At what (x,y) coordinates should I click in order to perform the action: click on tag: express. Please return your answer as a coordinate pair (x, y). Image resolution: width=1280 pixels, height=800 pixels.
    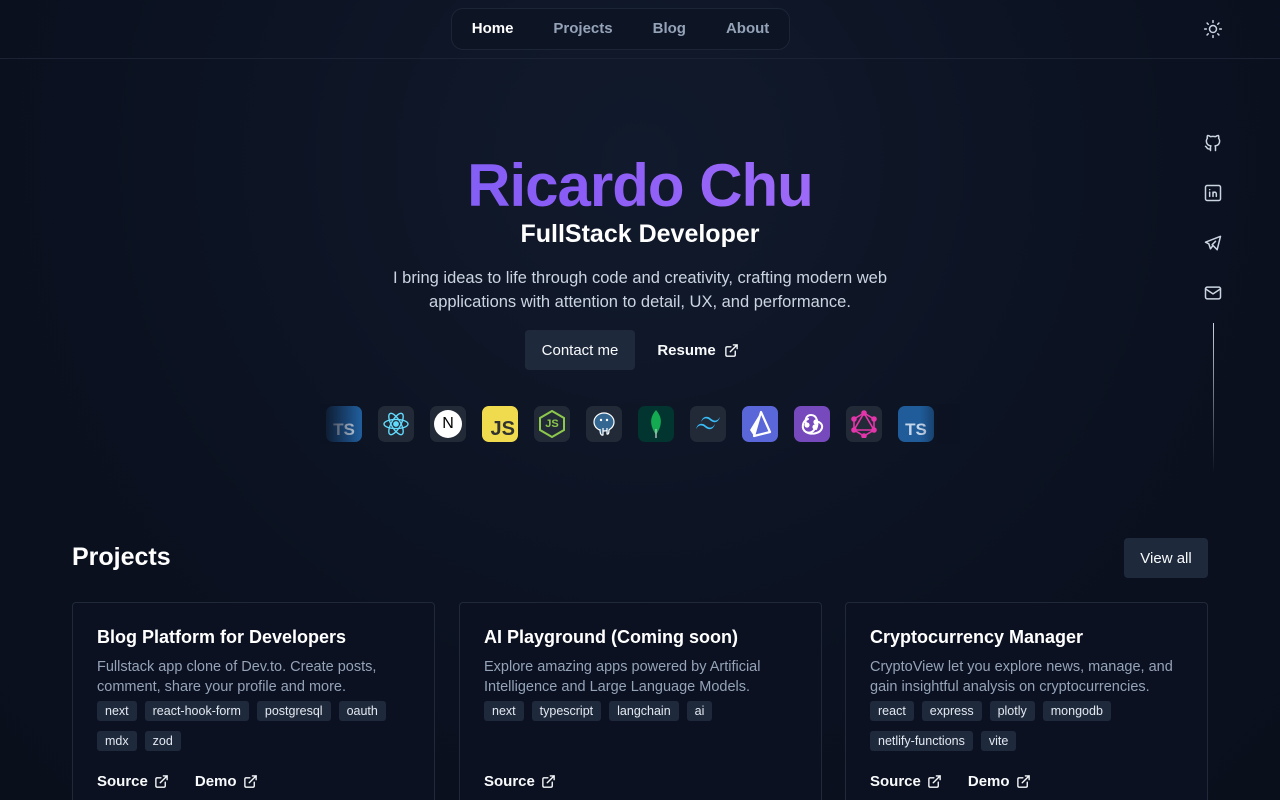
    Looking at the image, I should click on (951, 711).